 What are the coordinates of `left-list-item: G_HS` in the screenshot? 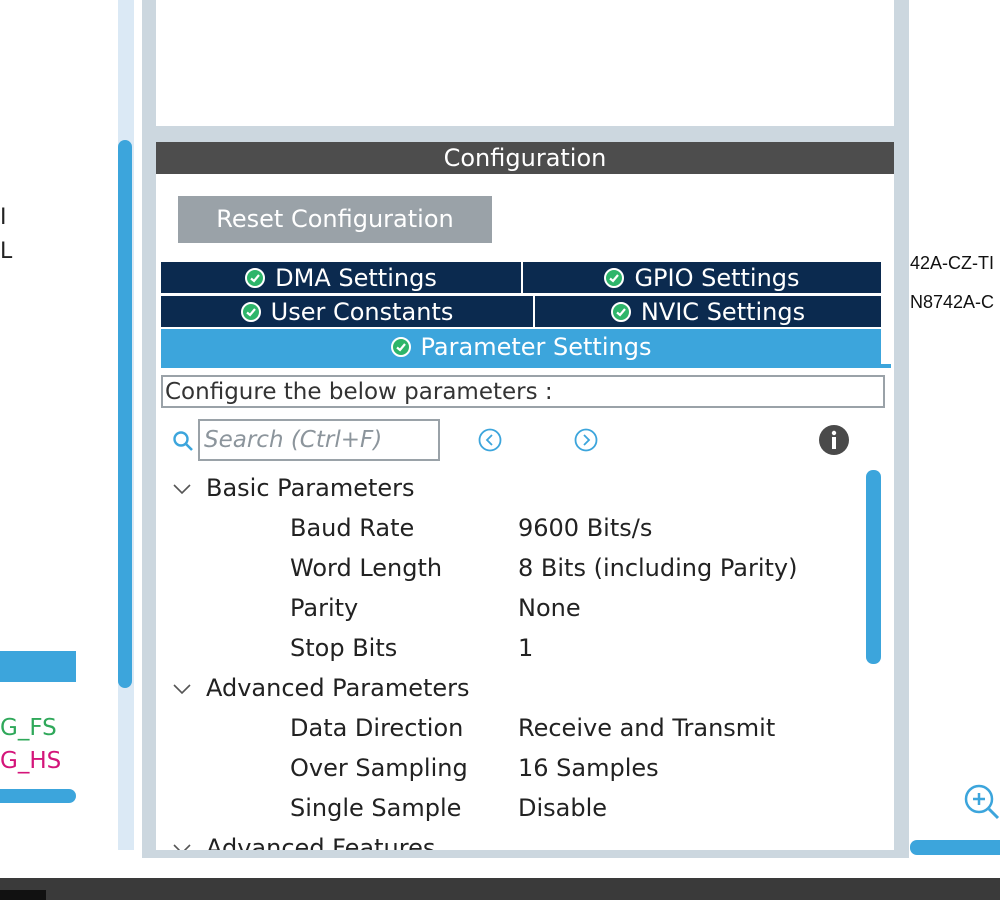 It's located at (30, 761).